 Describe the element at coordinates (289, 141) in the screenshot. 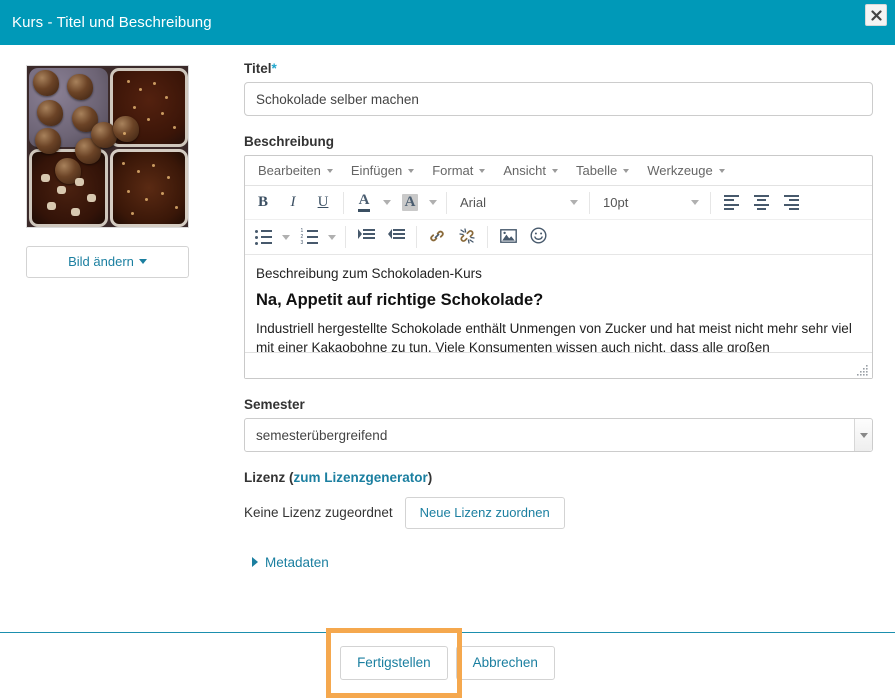

I see `description-label: Beschreibung` at that location.